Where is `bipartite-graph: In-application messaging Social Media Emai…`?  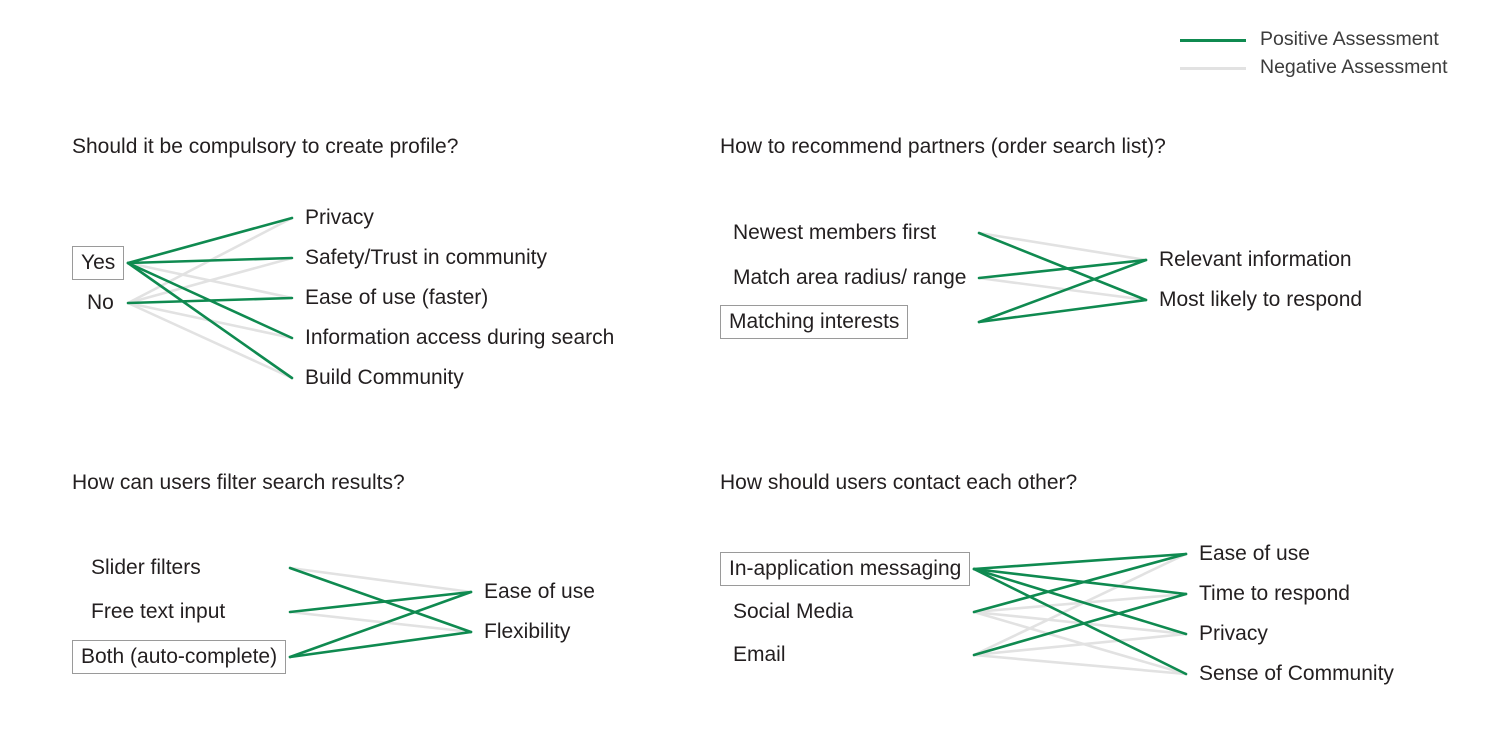
bipartite-graph: In-application messaging Social Media Emai… is located at coordinates (1080, 587).